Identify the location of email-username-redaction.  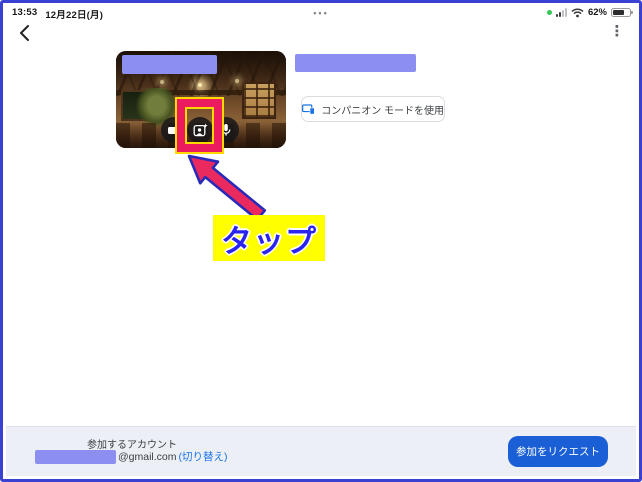
(75, 456).